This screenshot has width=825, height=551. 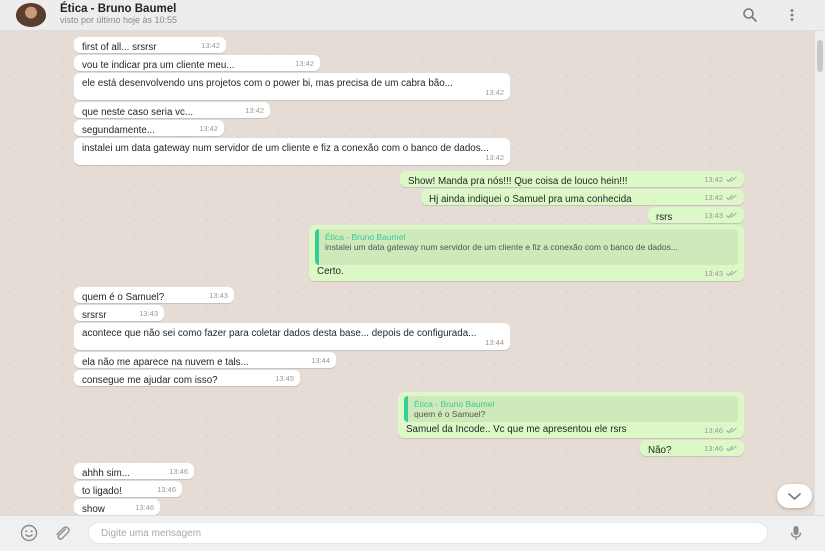 I want to click on scrollbar-thumb, so click(x=820, y=56).